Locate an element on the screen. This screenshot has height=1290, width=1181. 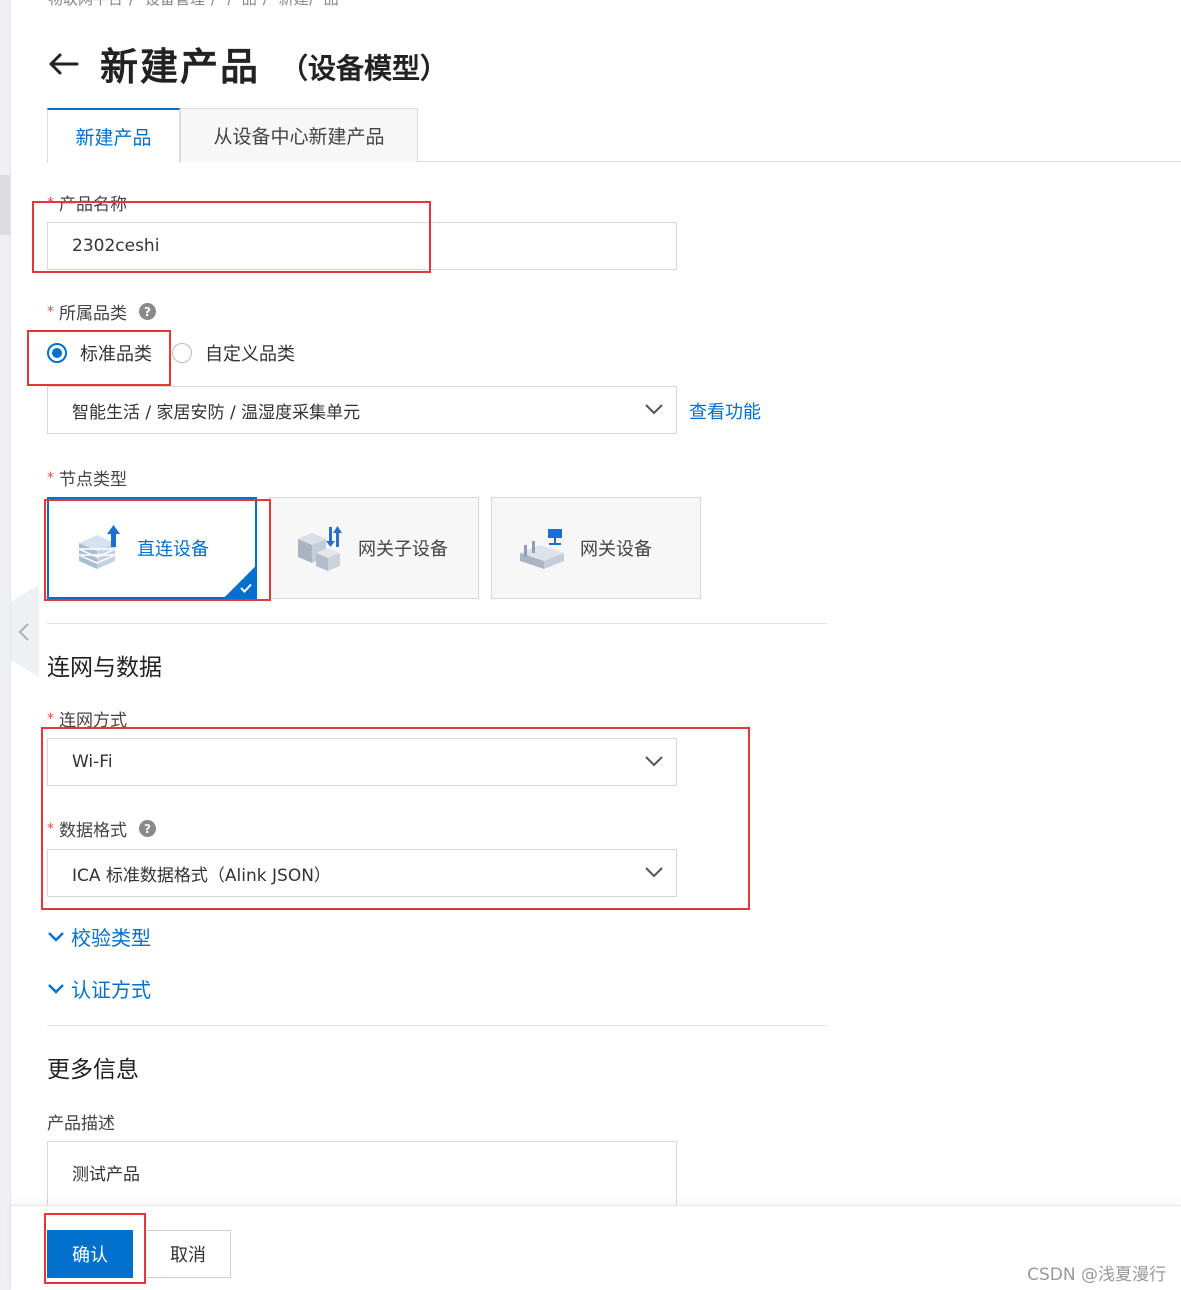
tab-bar: 新建产品 从设备中心新建产品 is located at coordinates (614, 135).